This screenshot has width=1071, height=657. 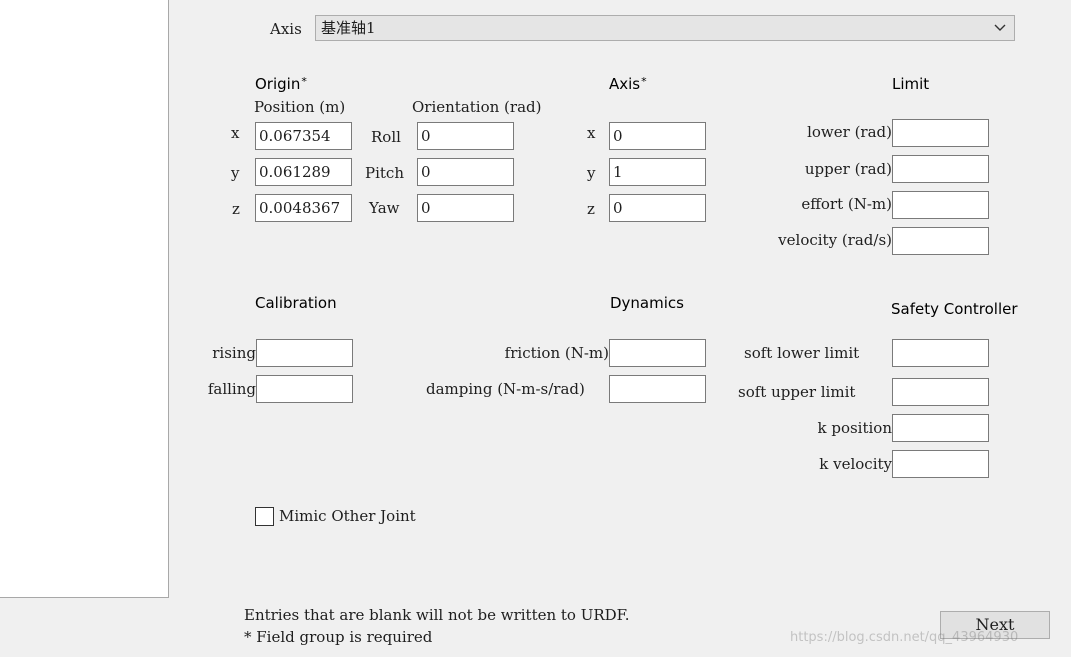 What do you see at coordinates (338, 637) in the screenshot?
I see `required-note: * Field group is required` at bounding box center [338, 637].